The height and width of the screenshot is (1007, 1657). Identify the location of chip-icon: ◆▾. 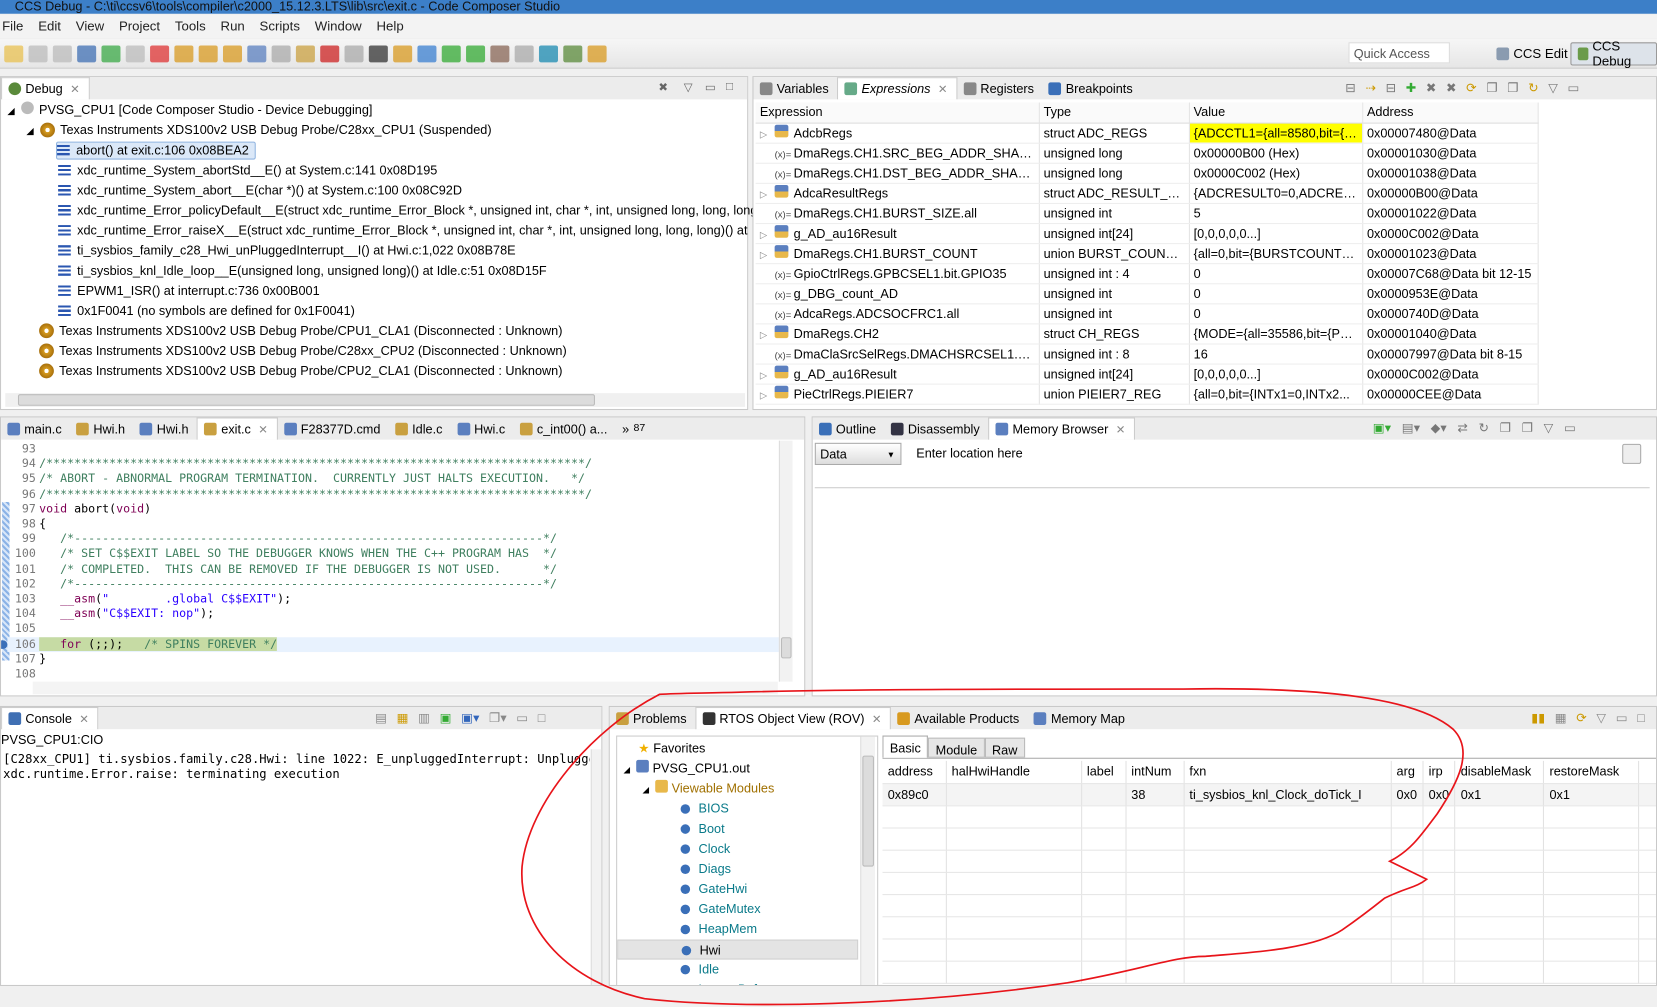
(1439, 428).